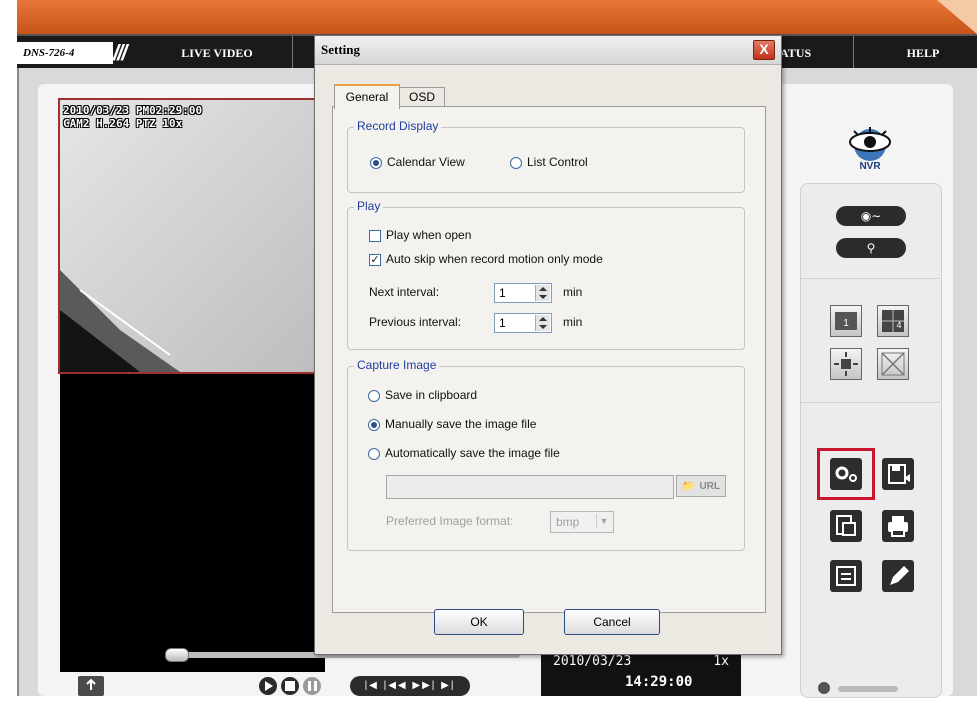 This screenshot has width=977, height=701. Describe the element at coordinates (893, 321) in the screenshot. I see `quad-view-icon: 4` at that location.